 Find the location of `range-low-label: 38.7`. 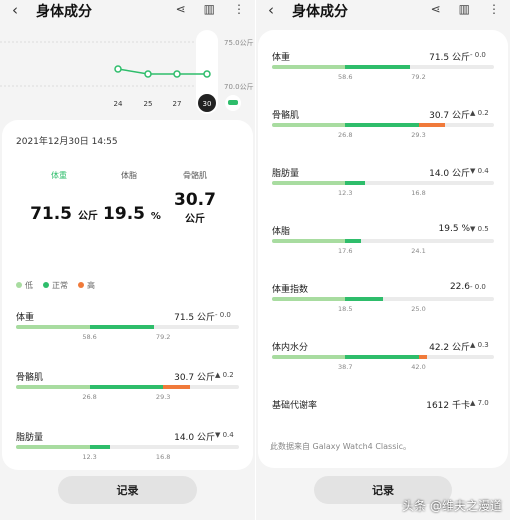

range-low-label: 38.7 is located at coordinates (345, 367).